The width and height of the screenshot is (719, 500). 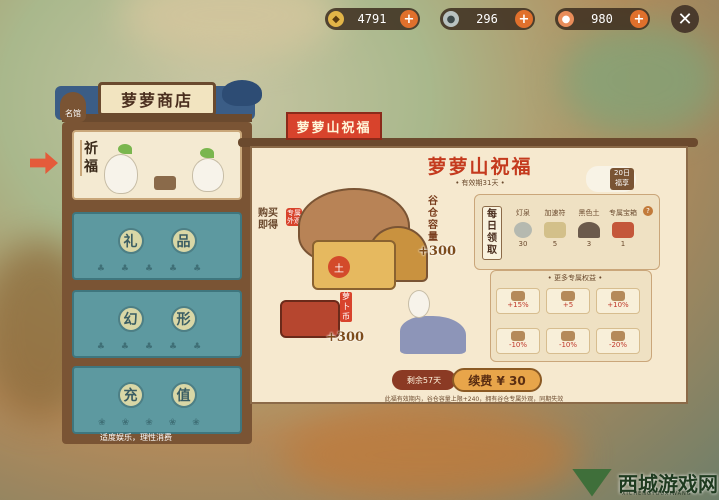 What do you see at coordinates (492, 233) in the screenshot?
I see `daily-claim-label: 每日领取` at bounding box center [492, 233].